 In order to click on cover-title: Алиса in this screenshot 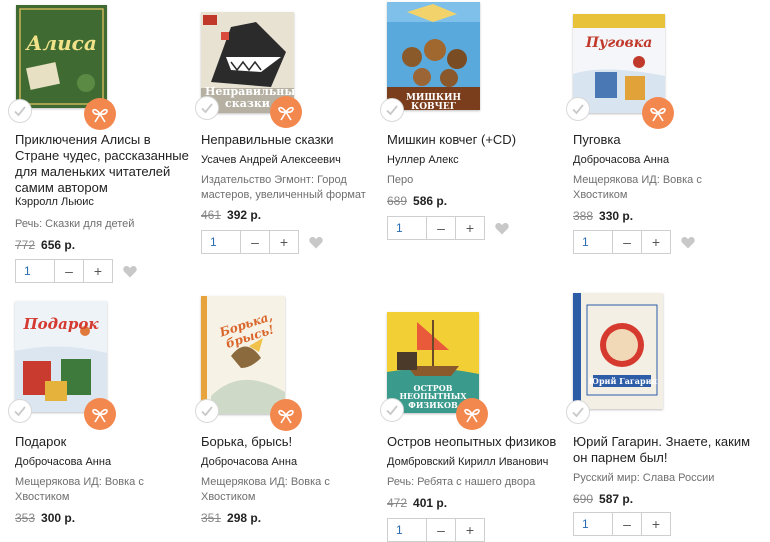, I will do `click(61, 43)`.